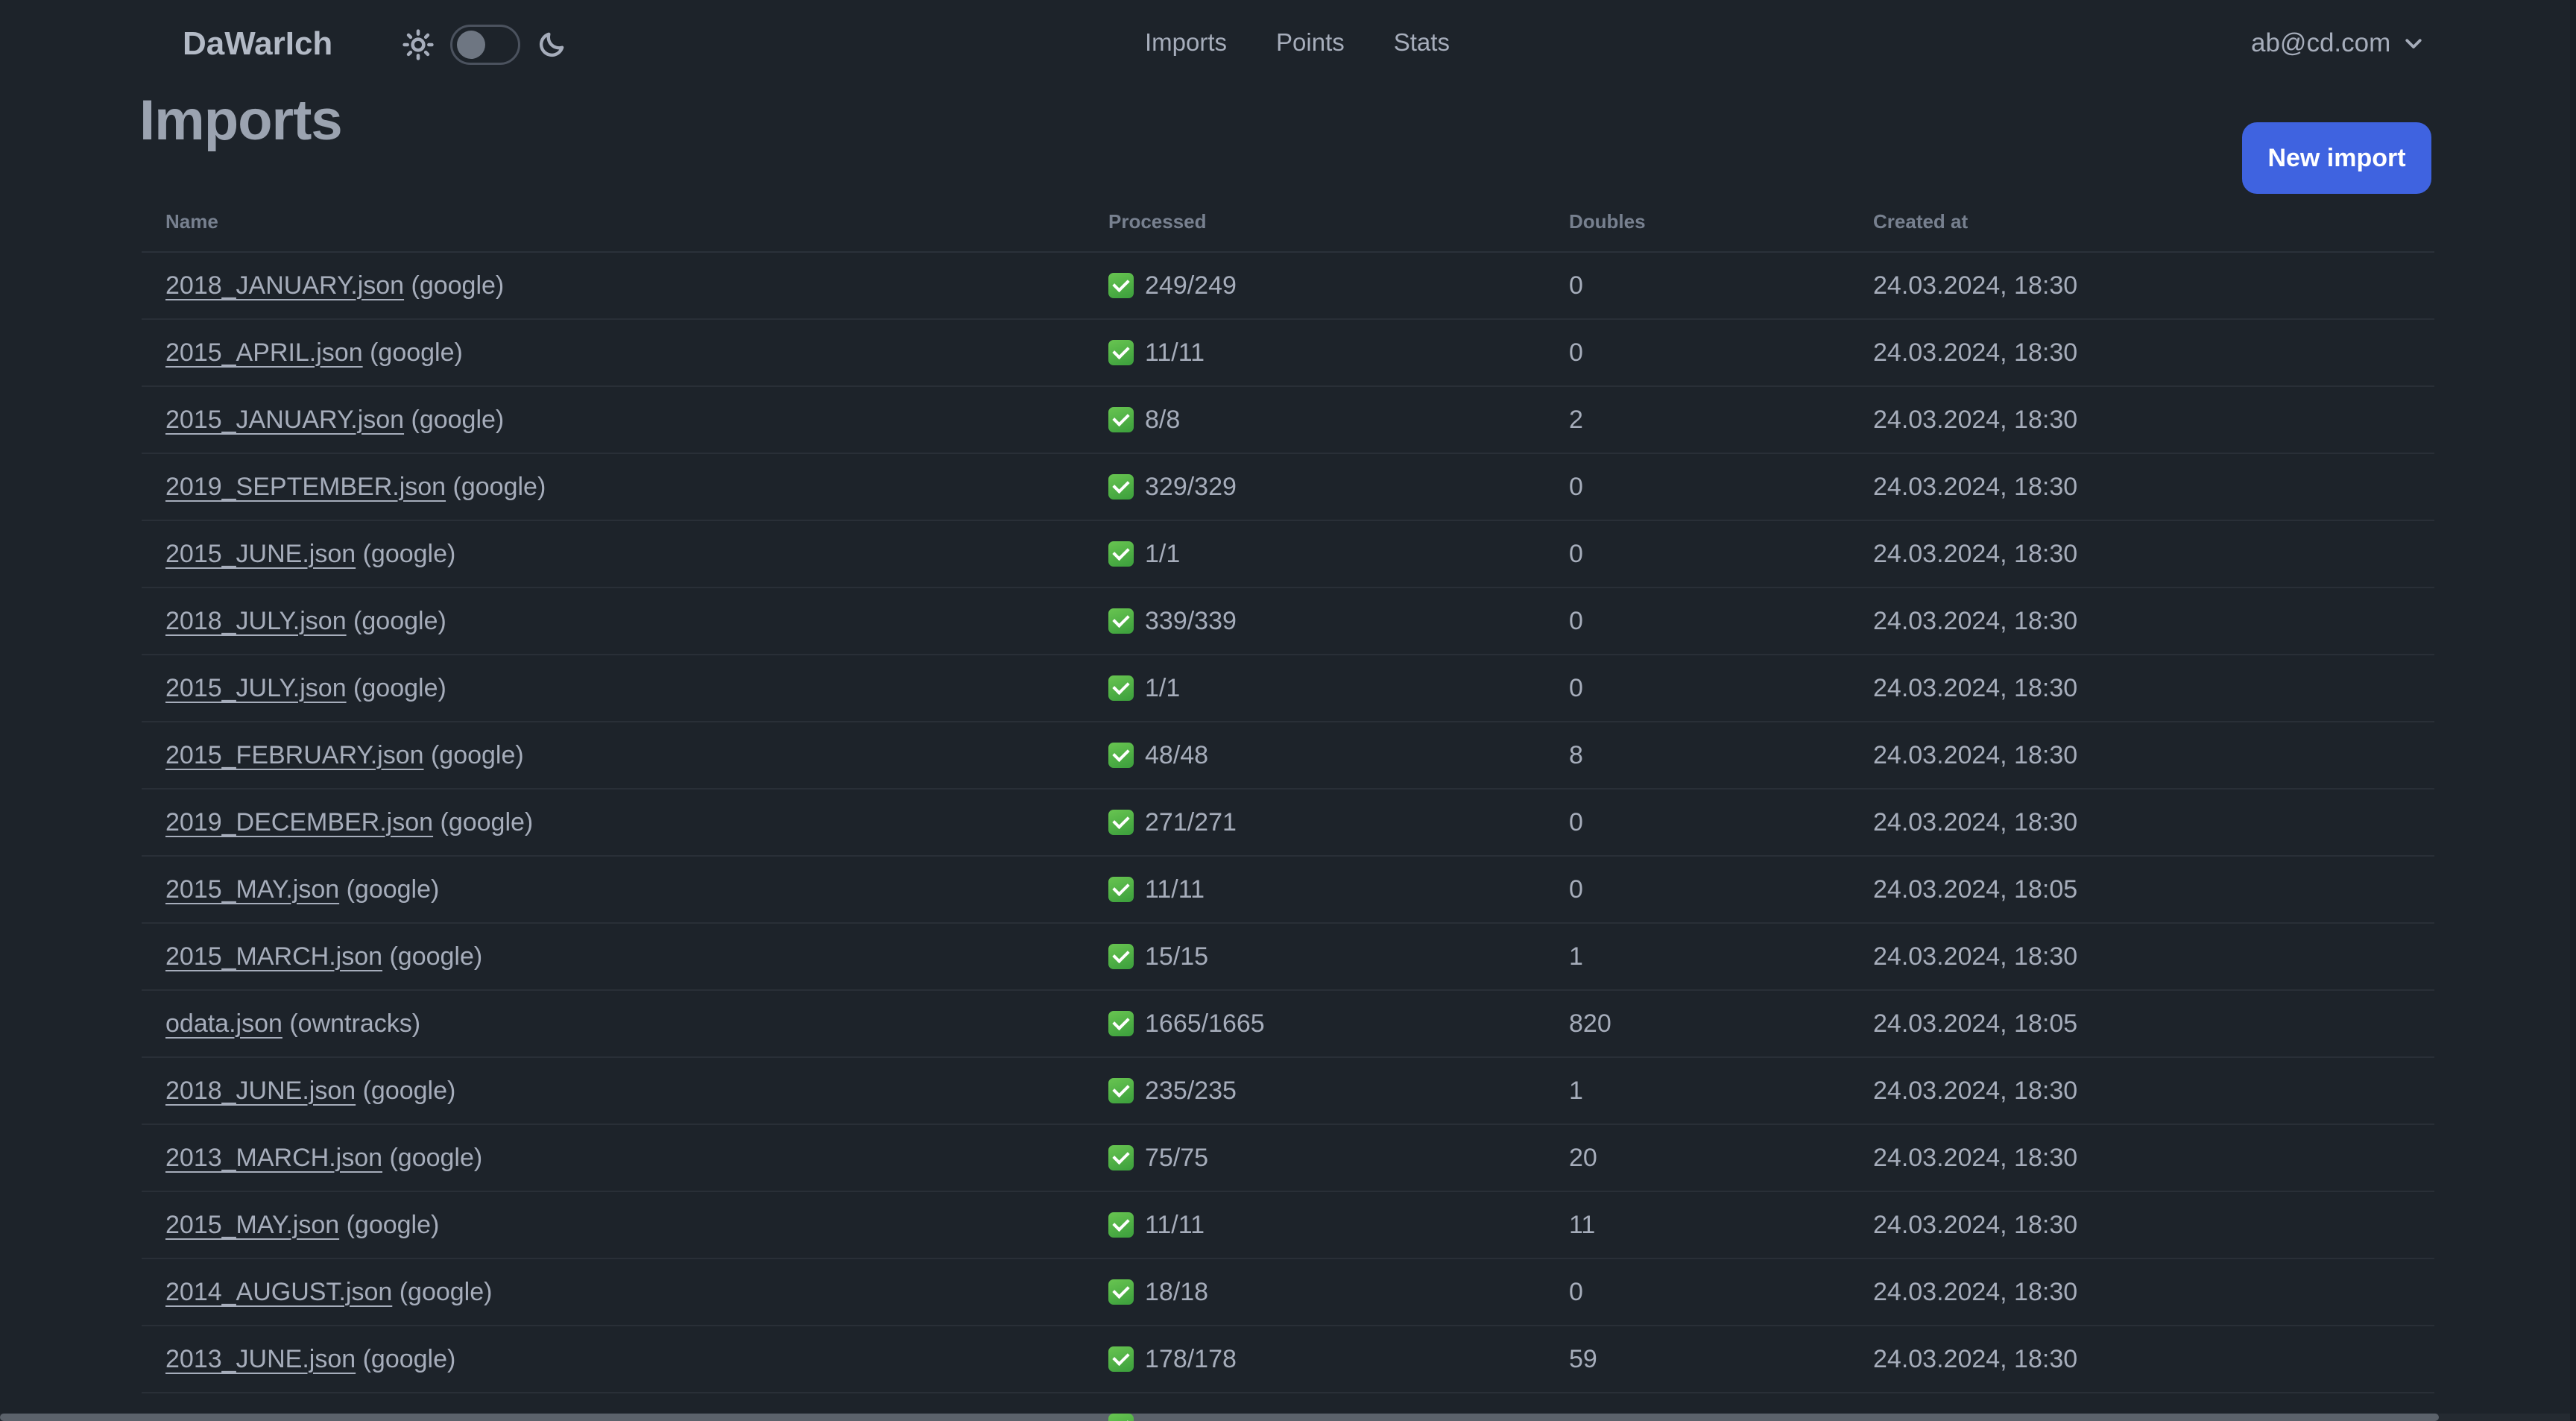 The image size is (2576, 1421). Describe the element at coordinates (2321, 42) in the screenshot. I see `user-email: ab@cd.com` at that location.